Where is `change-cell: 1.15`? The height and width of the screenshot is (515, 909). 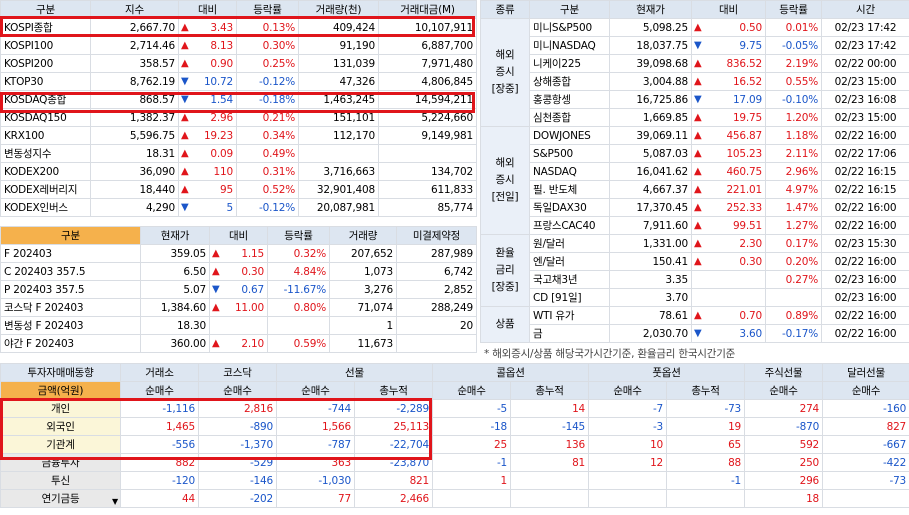
change-cell: 1.15 is located at coordinates (238, 253).